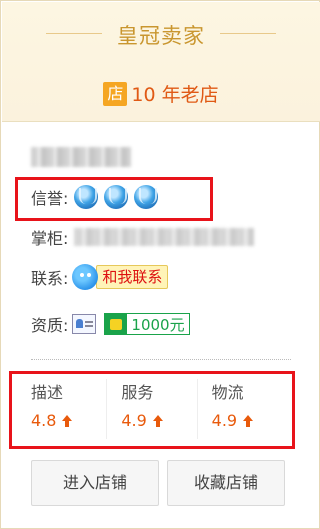 Image resolution: width=320 pixels, height=529 pixels. What do you see at coordinates (114, 199) in the screenshot?
I see `credit-highlight-box` at bounding box center [114, 199].